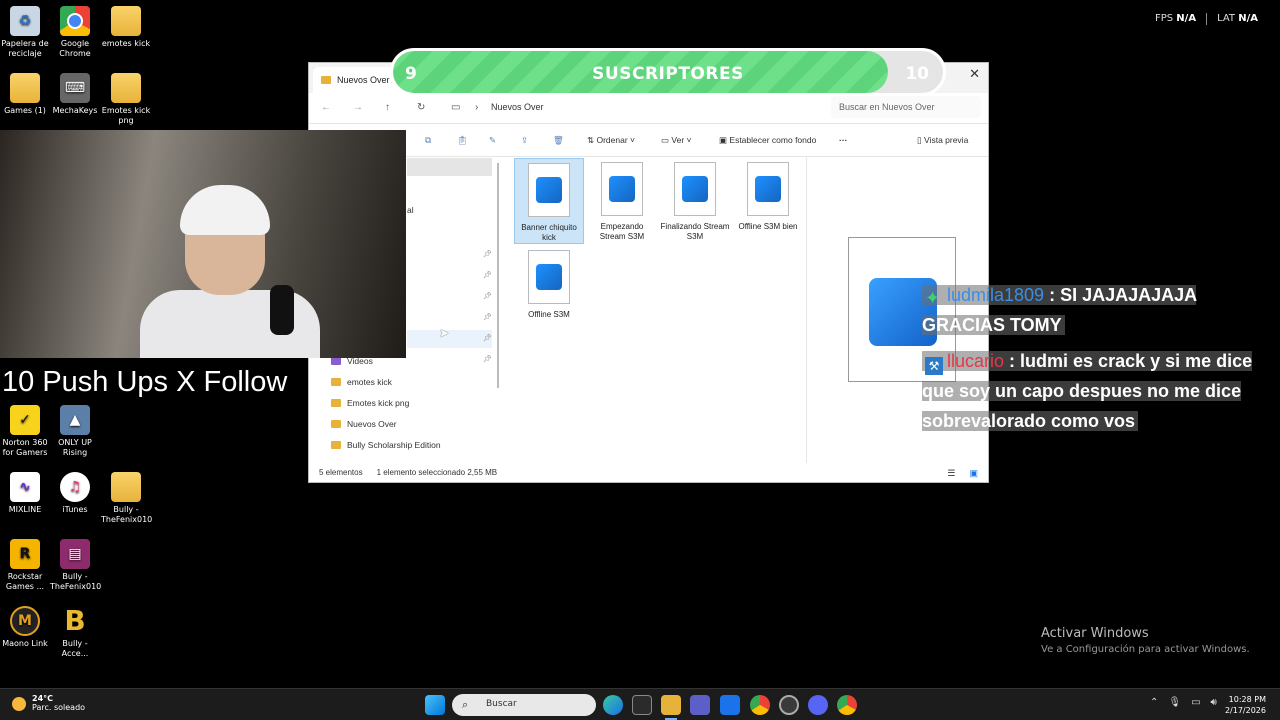 Image resolution: width=1280 pixels, height=720 pixels. I want to click on breadcrumb: Nuevos Over, so click(517, 107).